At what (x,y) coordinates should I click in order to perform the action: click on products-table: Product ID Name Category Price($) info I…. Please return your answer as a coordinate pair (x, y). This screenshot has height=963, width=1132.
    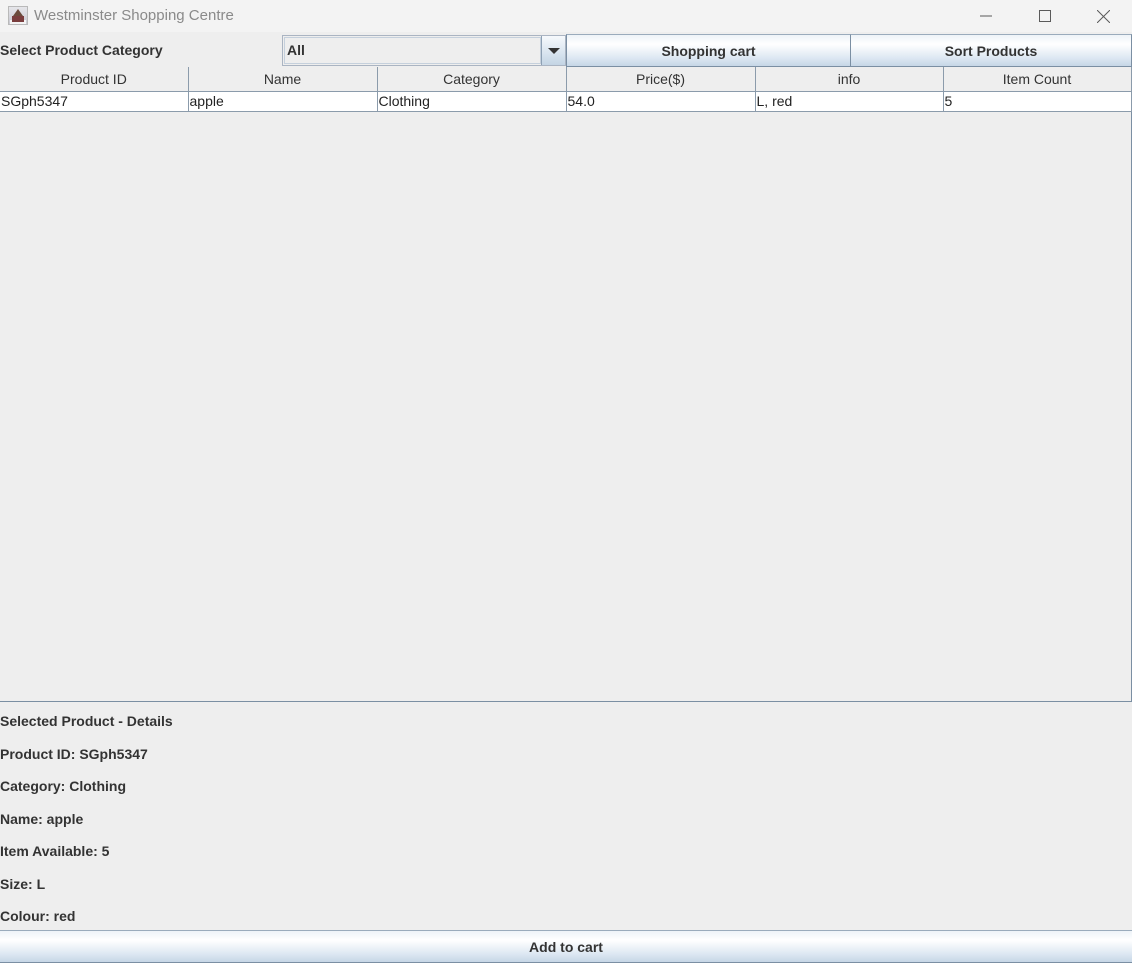
    Looking at the image, I should click on (566, 89).